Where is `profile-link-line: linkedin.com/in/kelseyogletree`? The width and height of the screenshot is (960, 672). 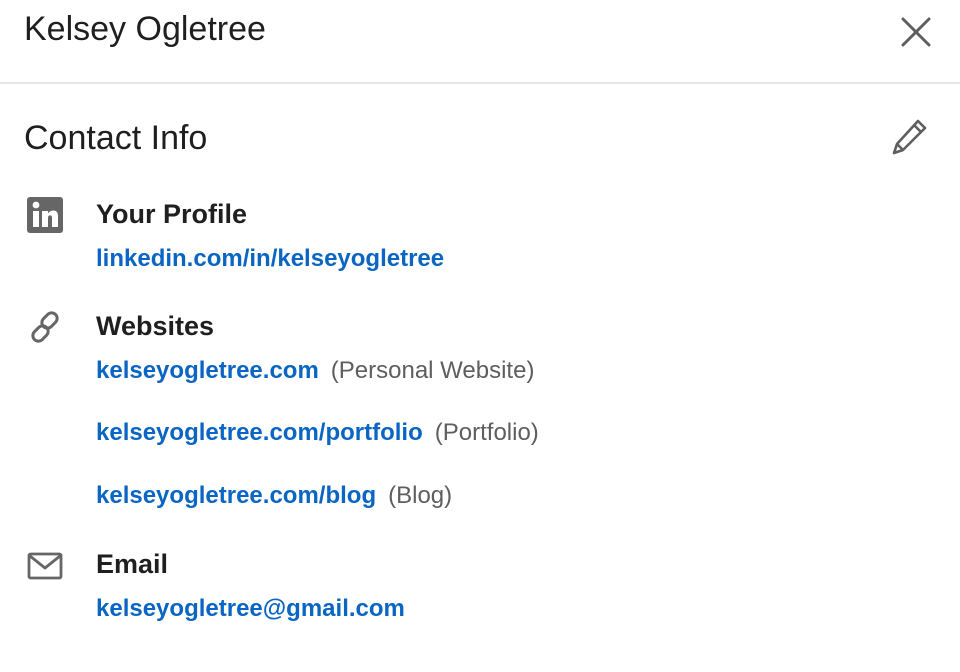
profile-link-line: linkedin.com/in/kelseyogletree is located at coordinates (270, 259).